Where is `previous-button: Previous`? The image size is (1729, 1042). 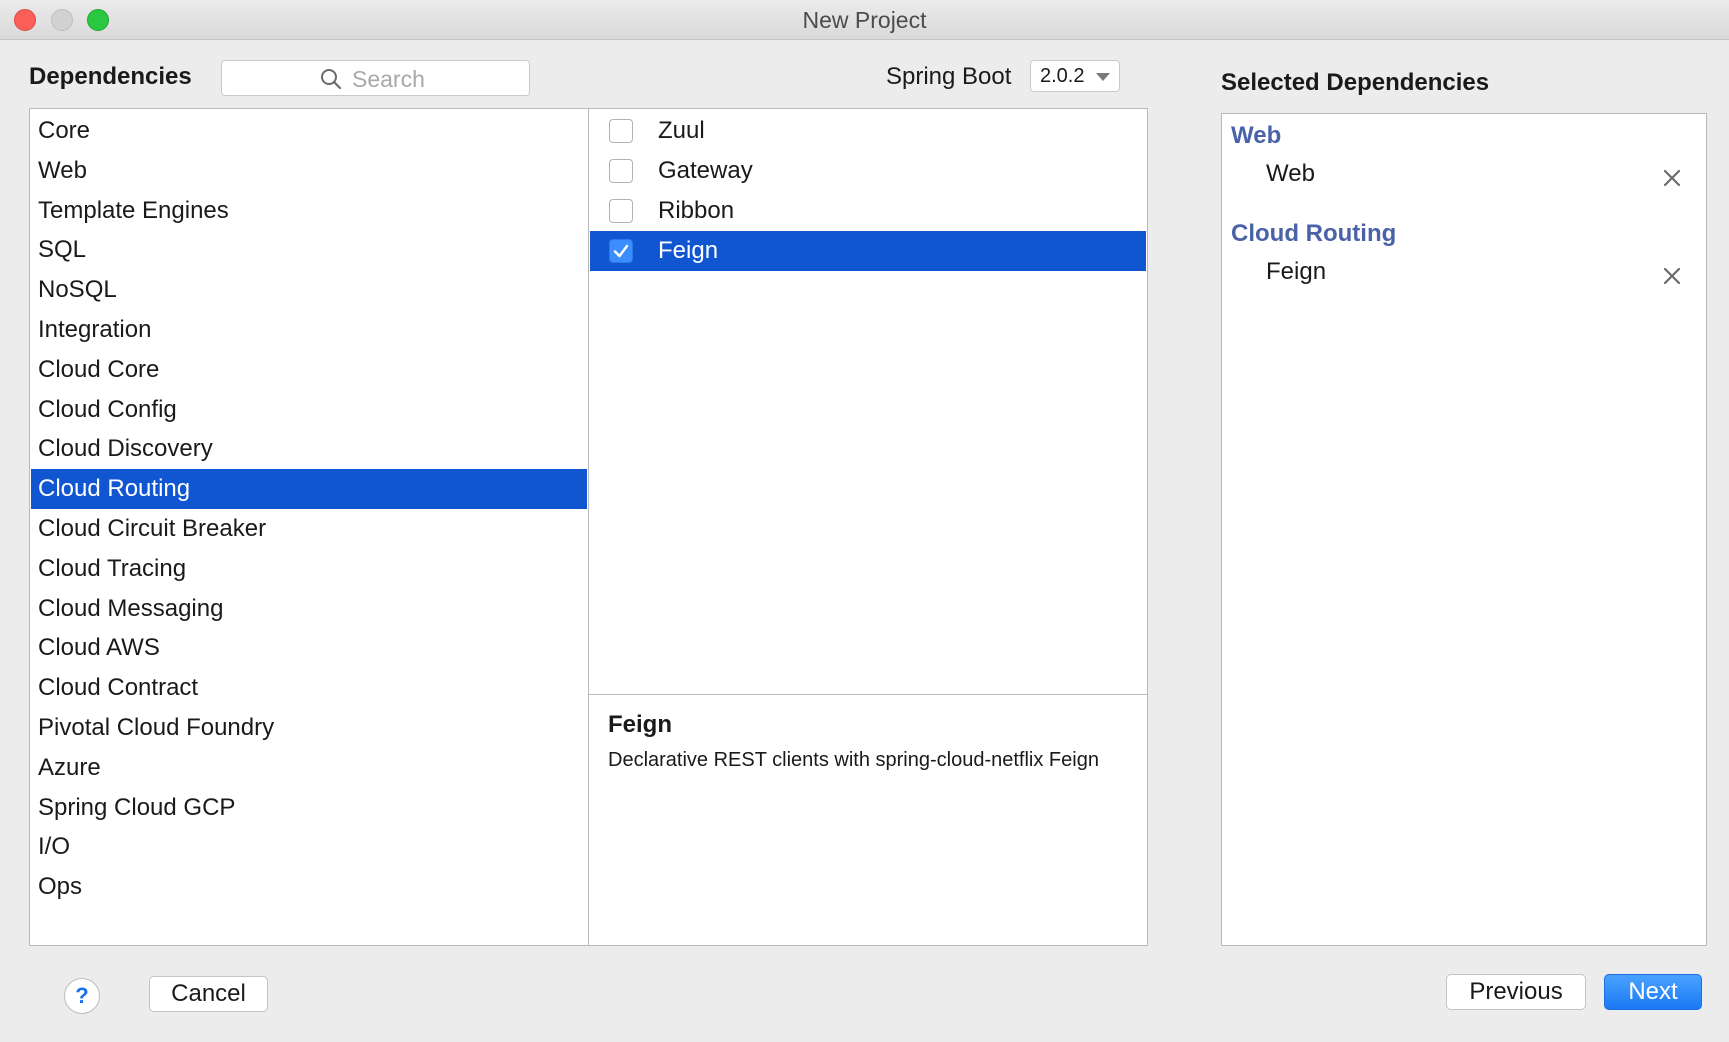
previous-button: Previous is located at coordinates (1516, 992).